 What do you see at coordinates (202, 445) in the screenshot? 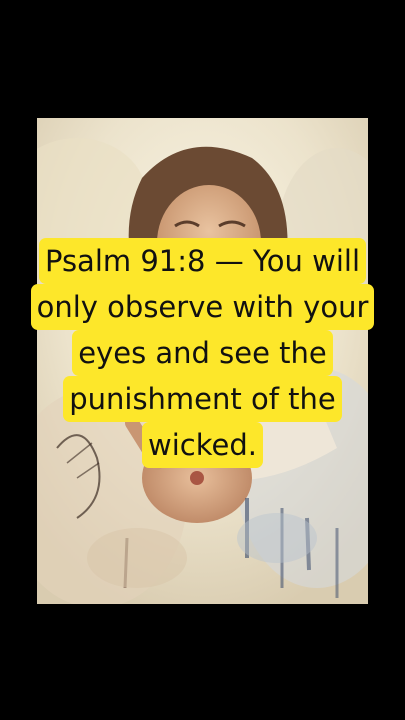
I see `caption-line-5: wicked.` at bounding box center [202, 445].